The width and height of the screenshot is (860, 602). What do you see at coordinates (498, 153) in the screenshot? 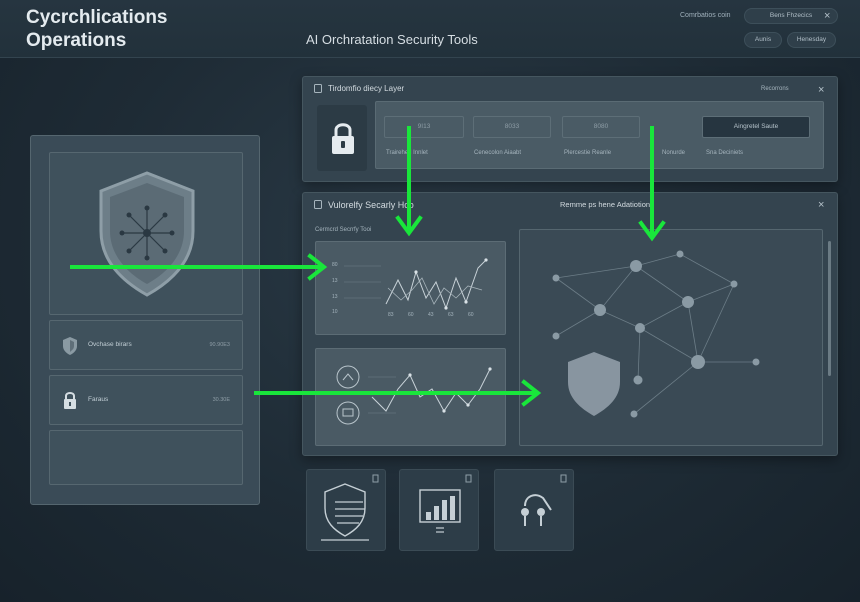
I see `caption-2: Cenecolon Aiaabt` at bounding box center [498, 153].